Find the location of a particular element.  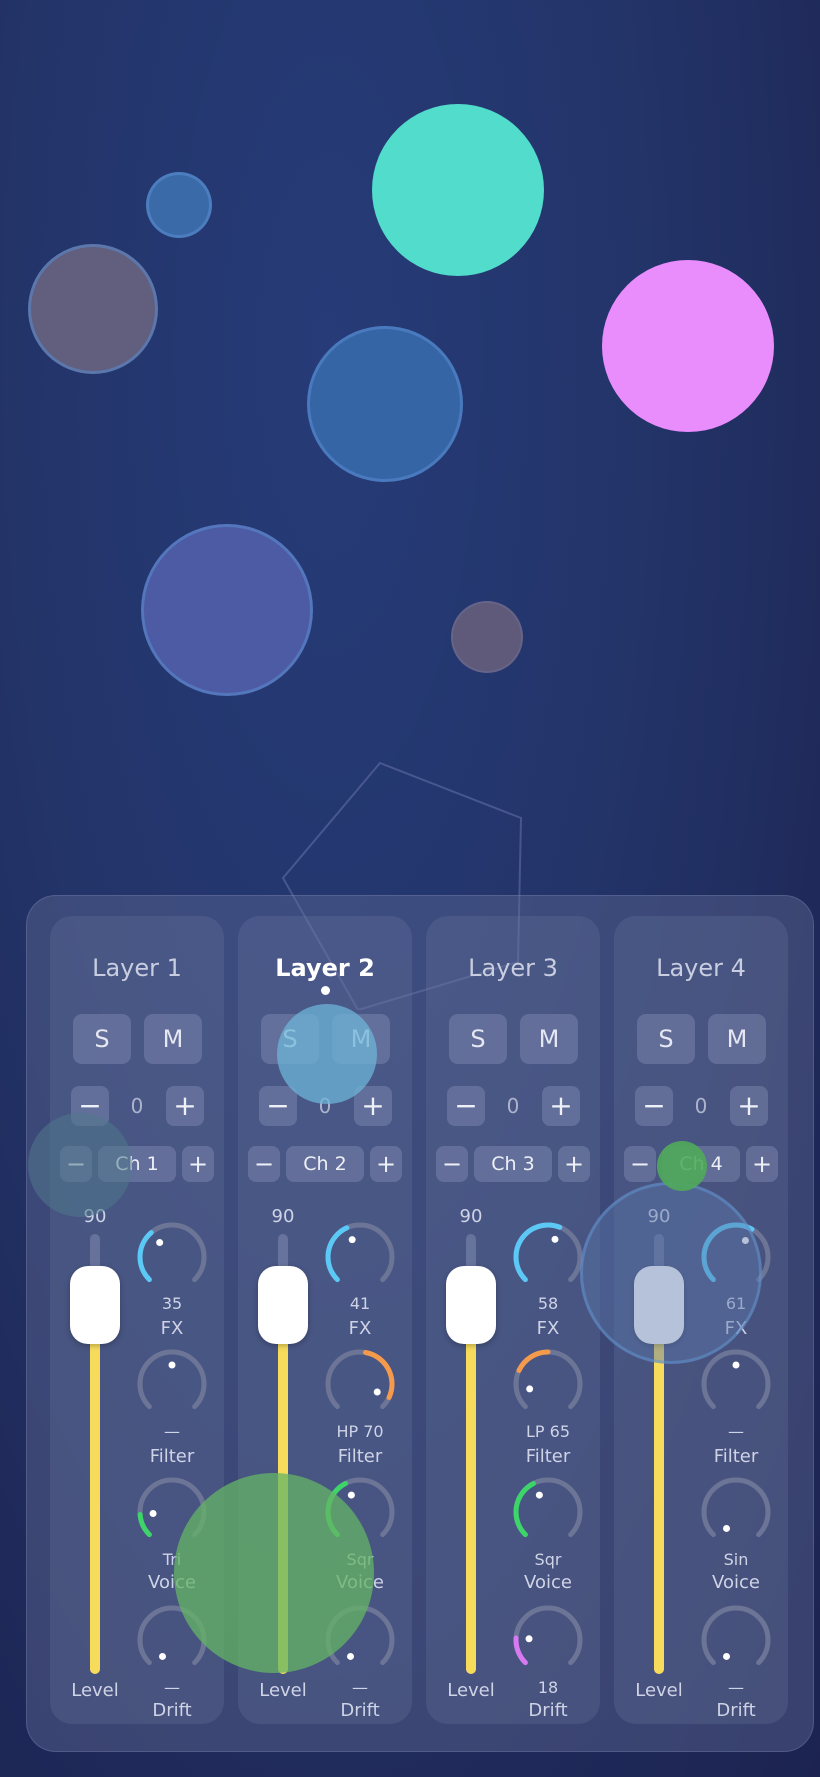

channel-title: Layer 3 is located at coordinates (513, 968).